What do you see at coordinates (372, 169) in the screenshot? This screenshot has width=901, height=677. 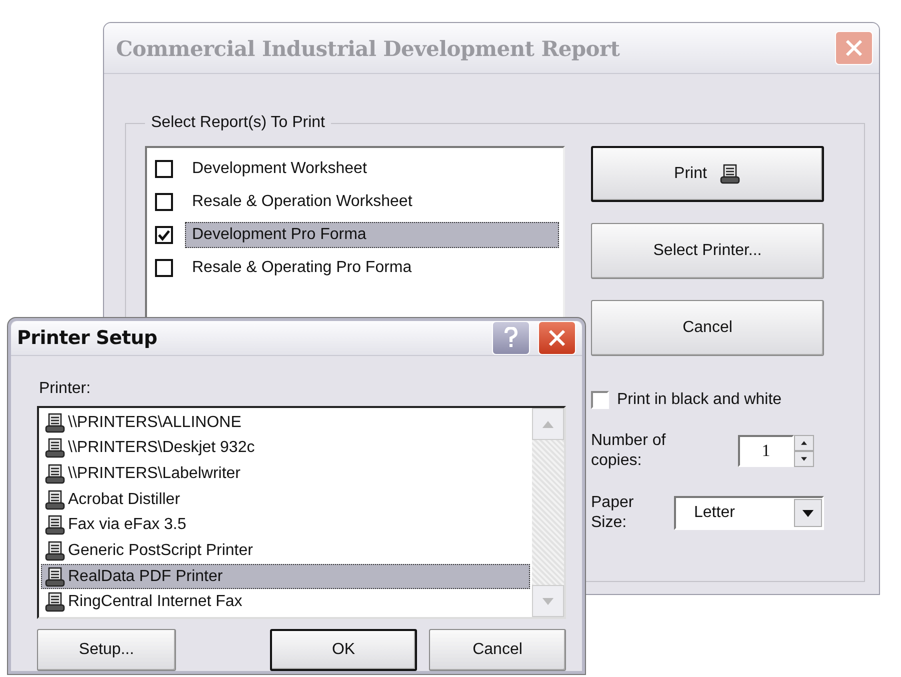 I see `report-item: Development Worksheet` at bounding box center [372, 169].